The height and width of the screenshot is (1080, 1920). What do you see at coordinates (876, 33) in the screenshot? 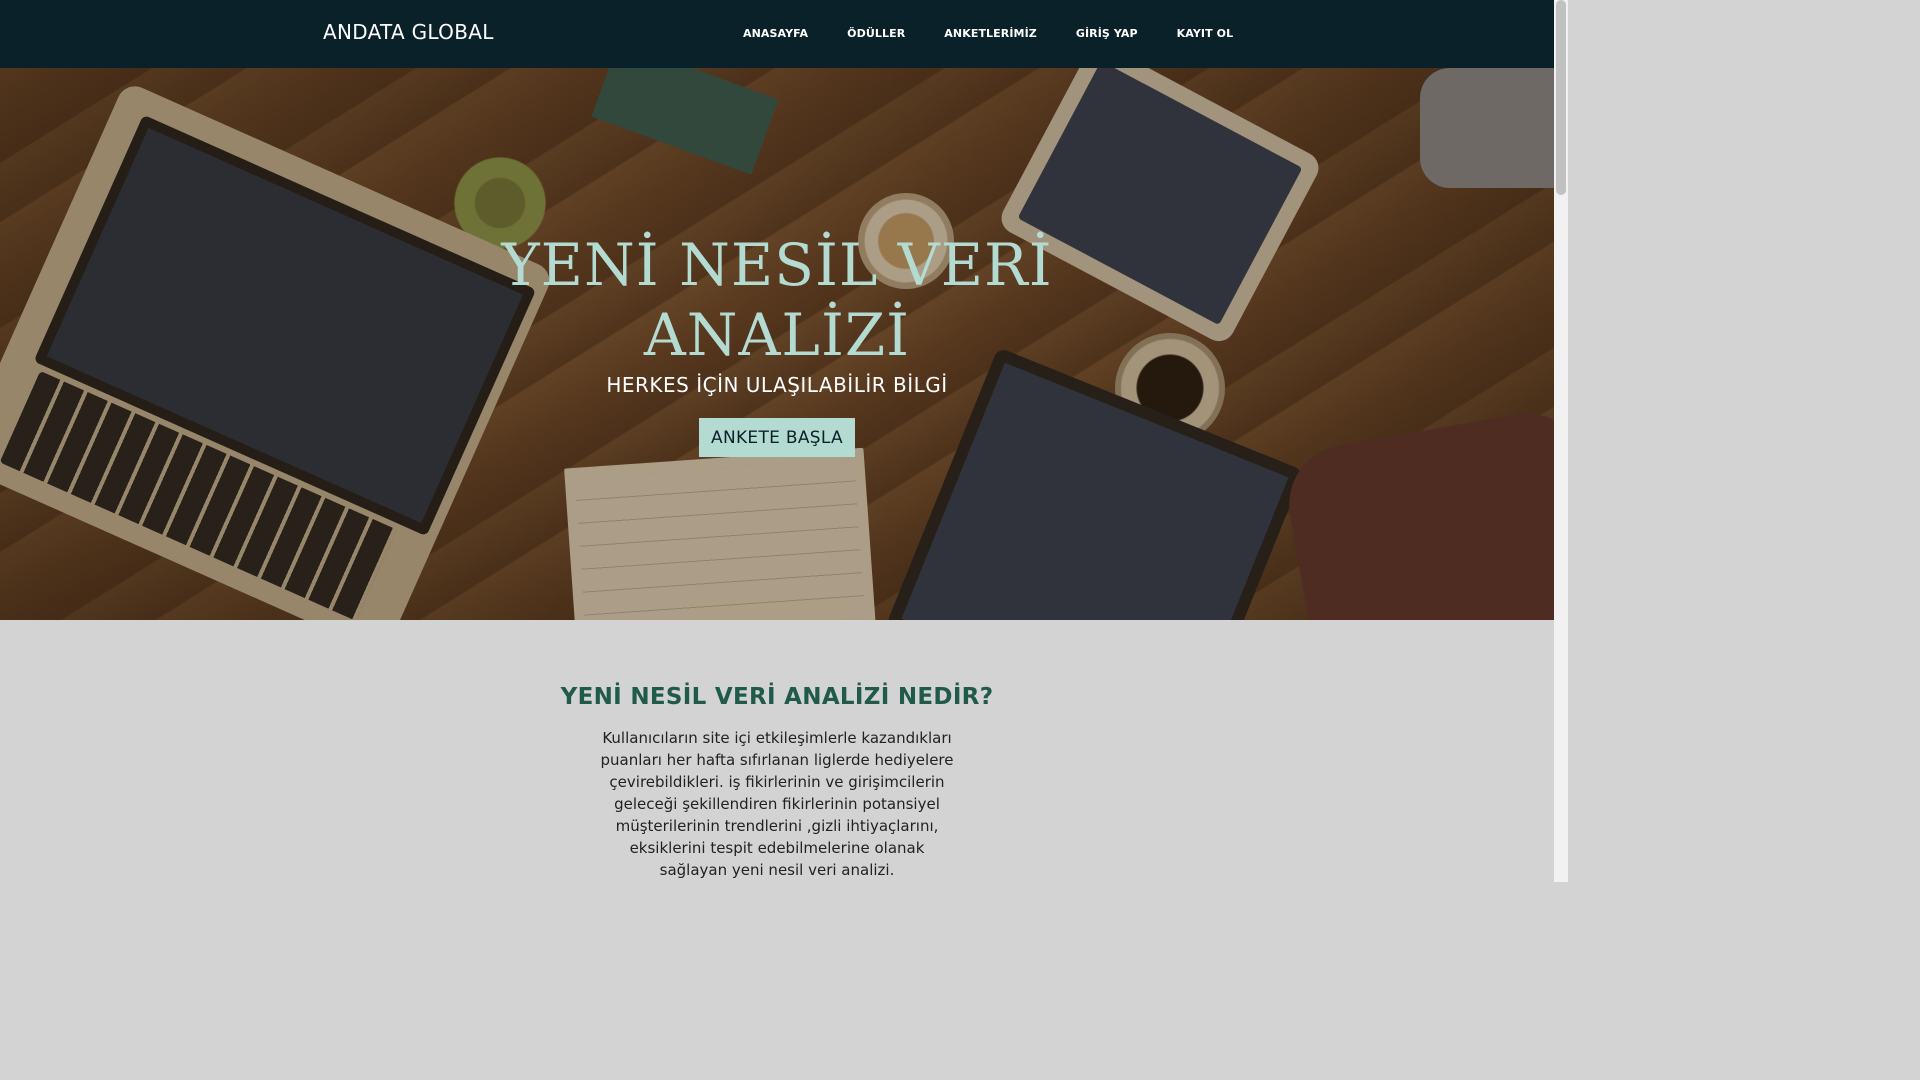
I see `nav-link-oduller: ÖDÜLLER` at bounding box center [876, 33].